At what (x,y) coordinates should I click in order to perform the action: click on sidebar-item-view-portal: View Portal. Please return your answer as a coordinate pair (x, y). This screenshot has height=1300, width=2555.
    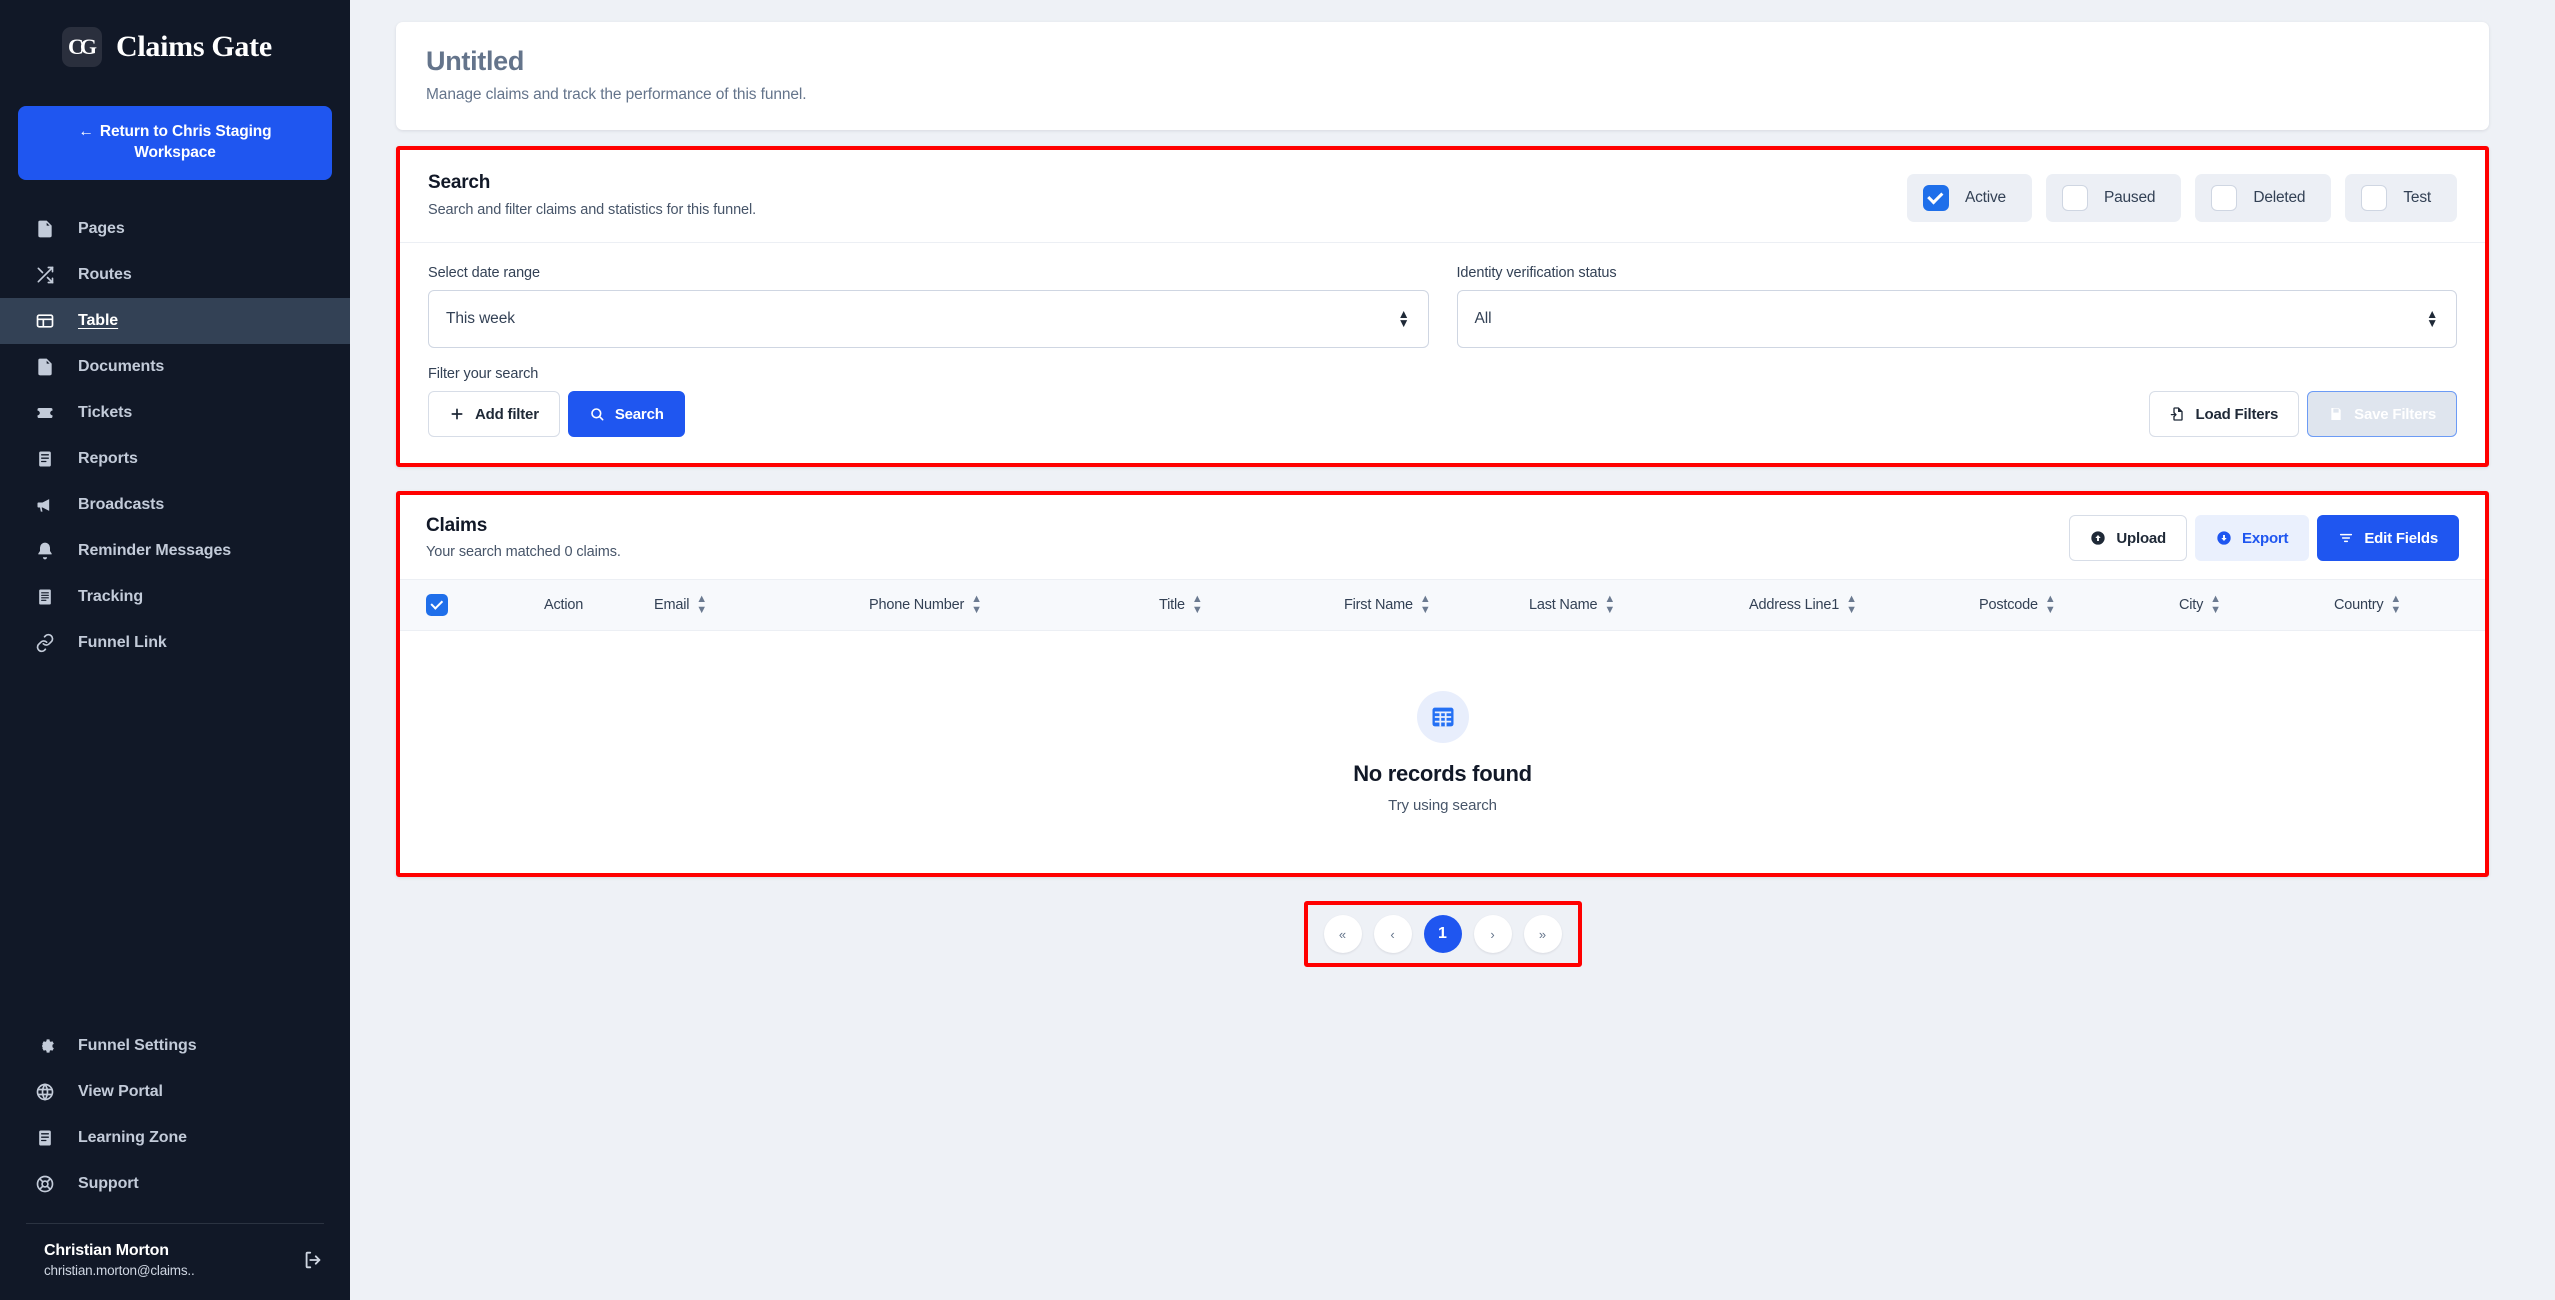
    Looking at the image, I should click on (175, 1092).